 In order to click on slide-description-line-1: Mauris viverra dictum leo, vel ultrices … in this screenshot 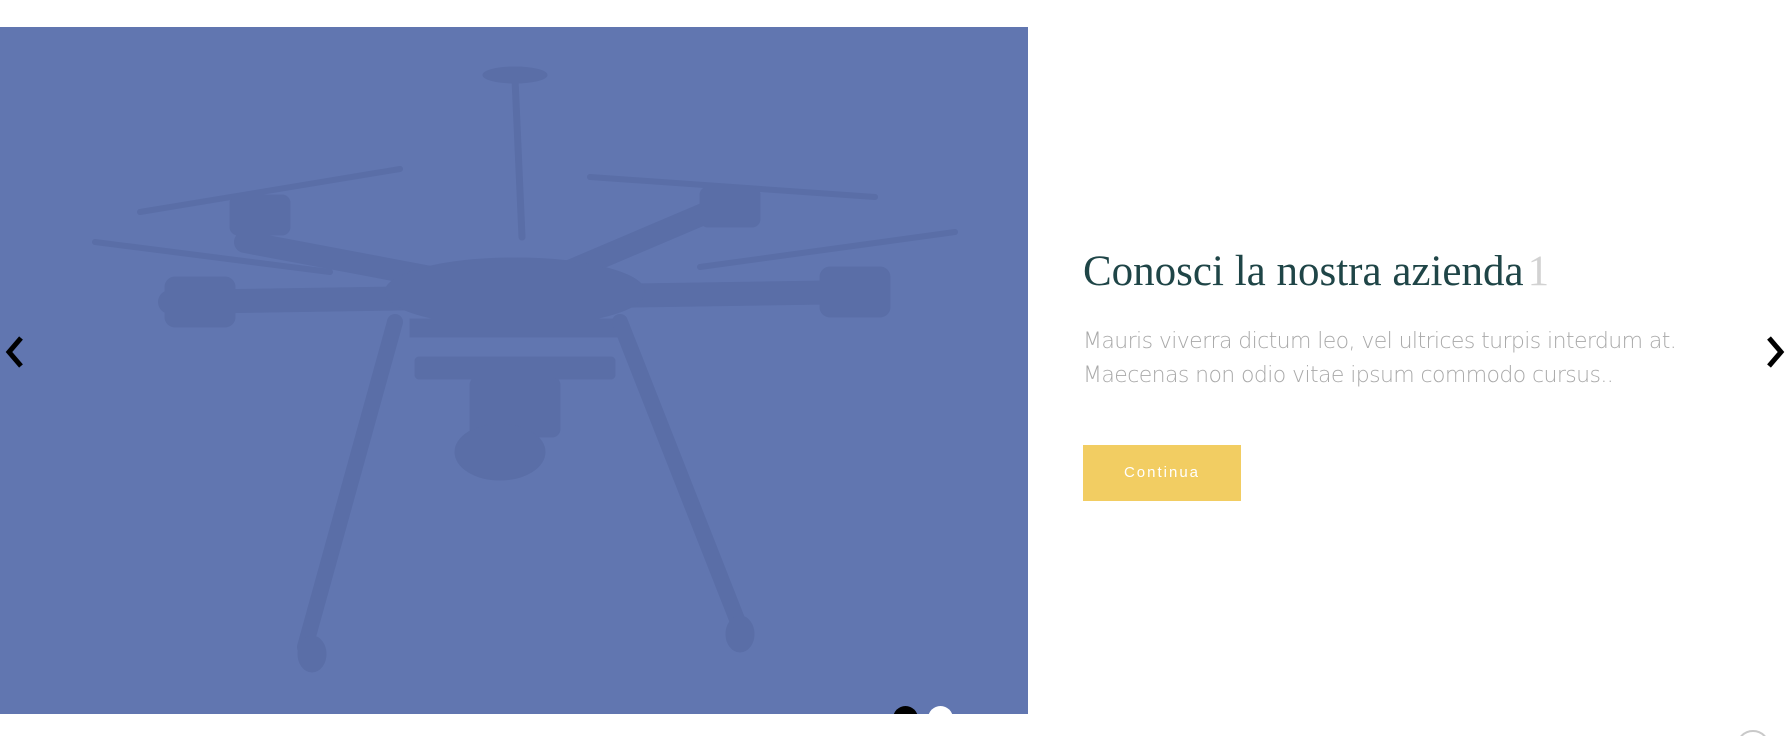, I will do `click(1380, 341)`.